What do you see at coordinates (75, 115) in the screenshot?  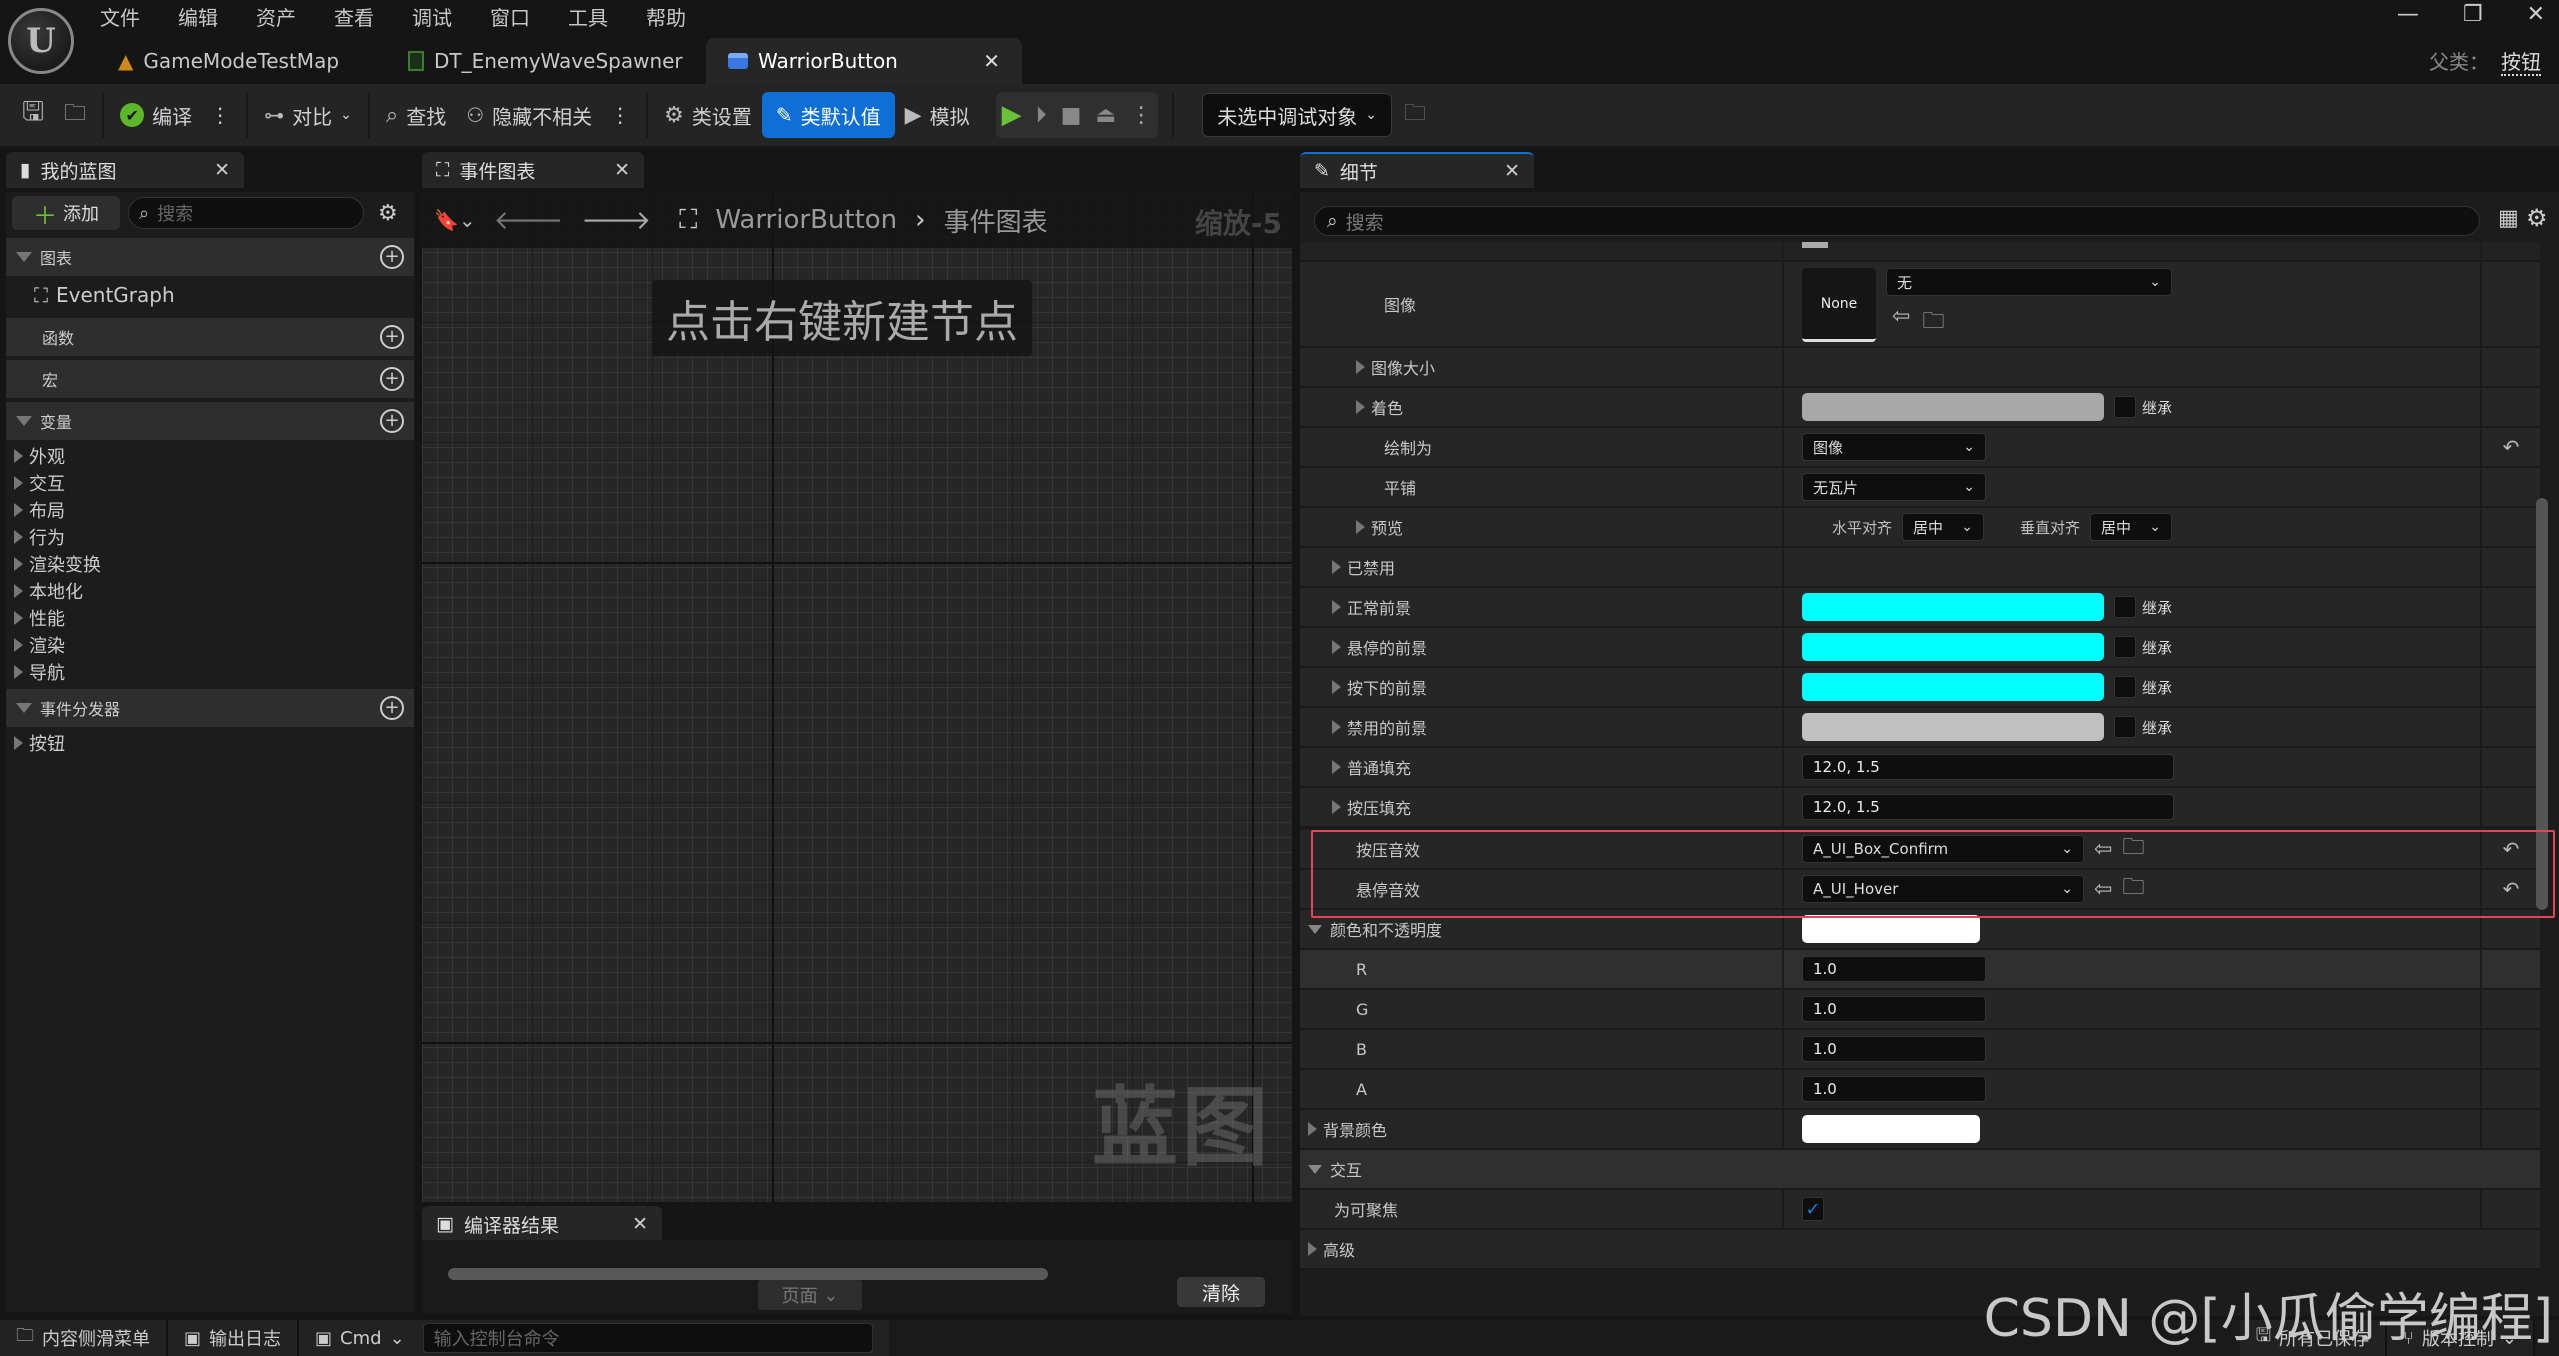 I see `browse-button: 🗀` at bounding box center [75, 115].